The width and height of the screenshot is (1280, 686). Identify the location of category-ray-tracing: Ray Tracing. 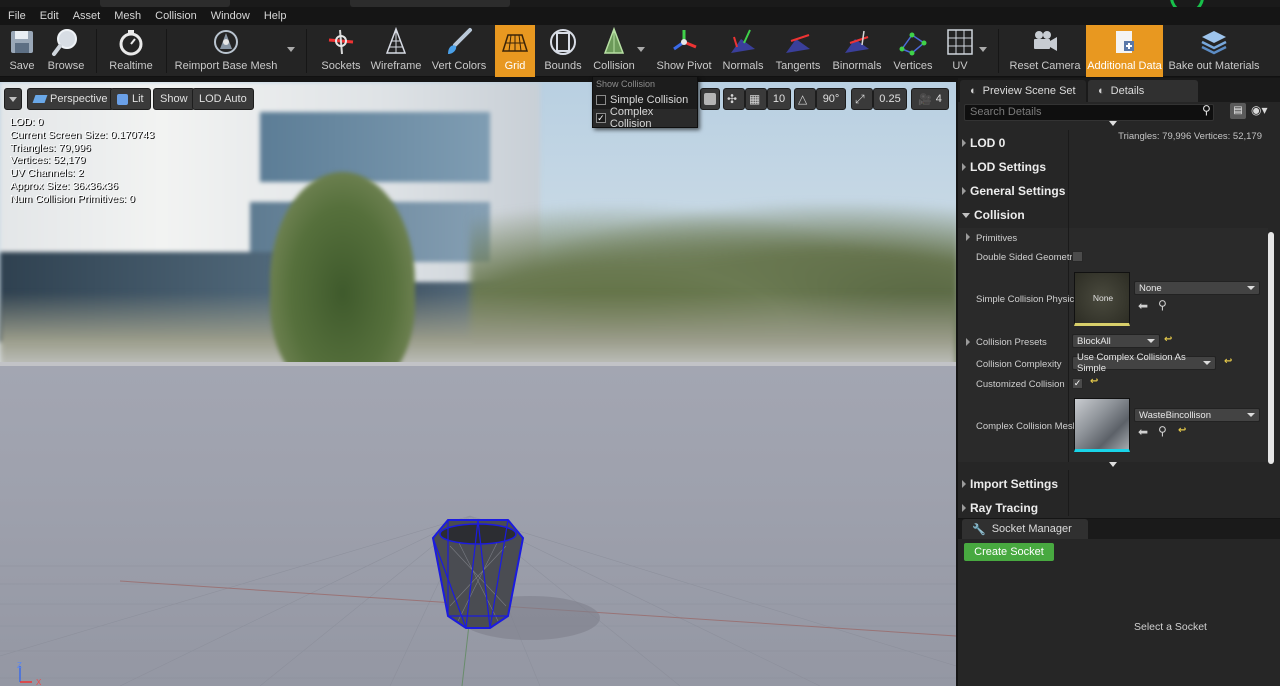
(1000, 508).